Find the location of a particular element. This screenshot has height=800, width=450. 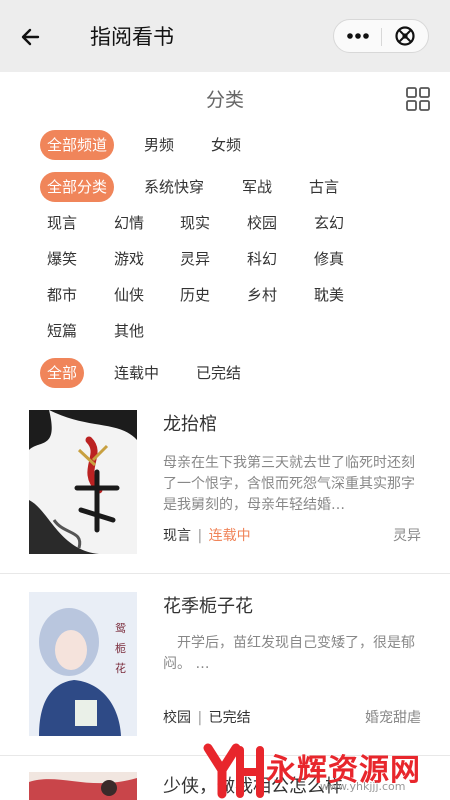

channel-tag-all: 全部频道 is located at coordinates (77, 145).